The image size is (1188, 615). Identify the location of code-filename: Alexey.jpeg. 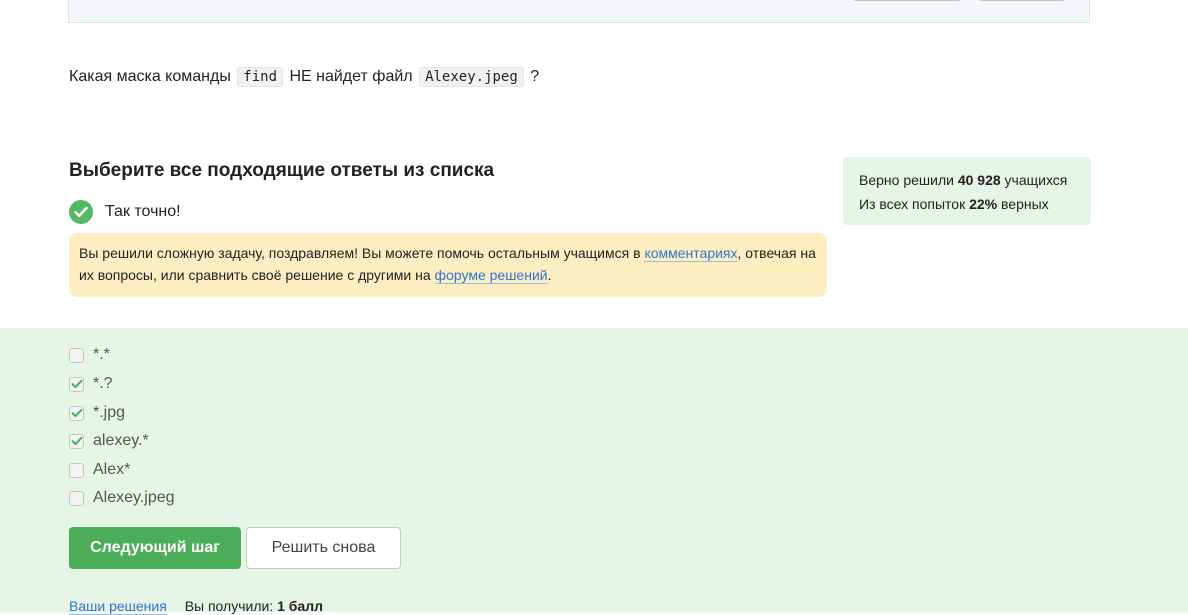
(471, 77).